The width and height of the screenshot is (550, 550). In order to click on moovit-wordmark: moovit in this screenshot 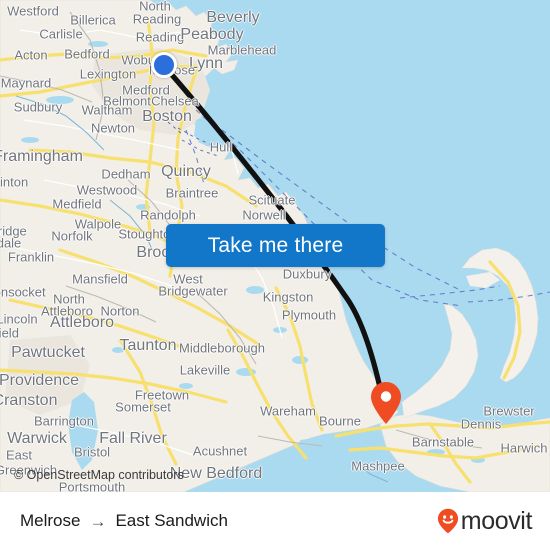, I will do `click(496, 520)`.